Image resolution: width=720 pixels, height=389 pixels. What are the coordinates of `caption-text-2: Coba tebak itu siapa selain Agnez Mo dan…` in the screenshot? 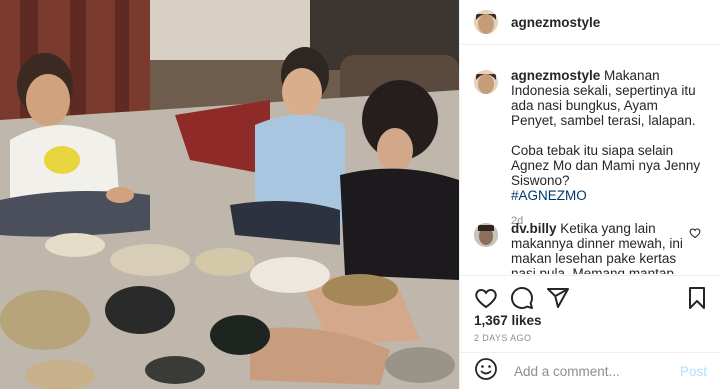 It's located at (606, 165).